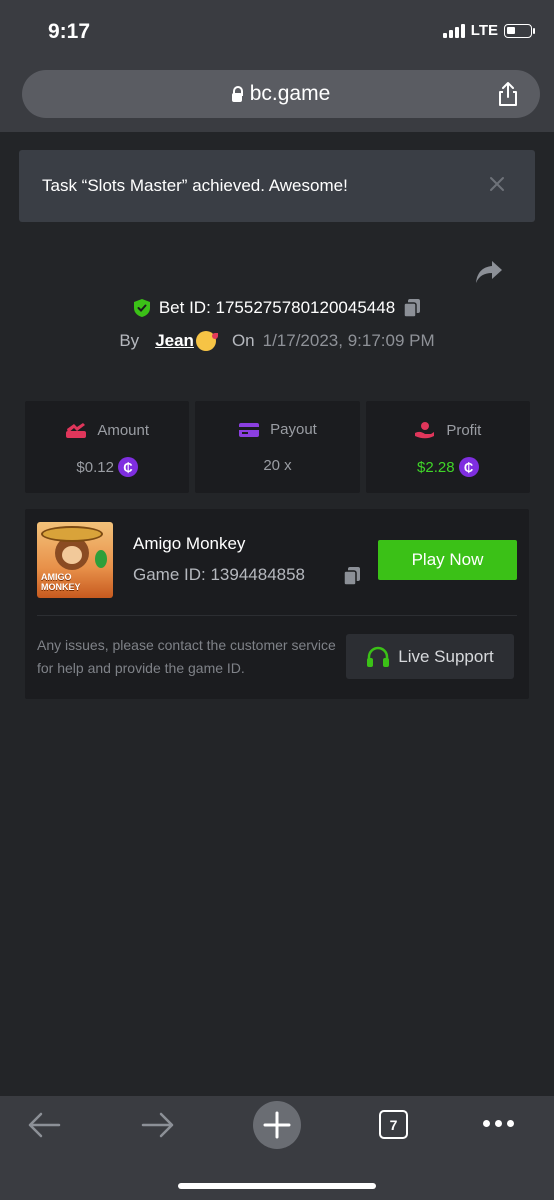 The height and width of the screenshot is (1200, 554). I want to click on sombrero-hat, so click(72, 534).